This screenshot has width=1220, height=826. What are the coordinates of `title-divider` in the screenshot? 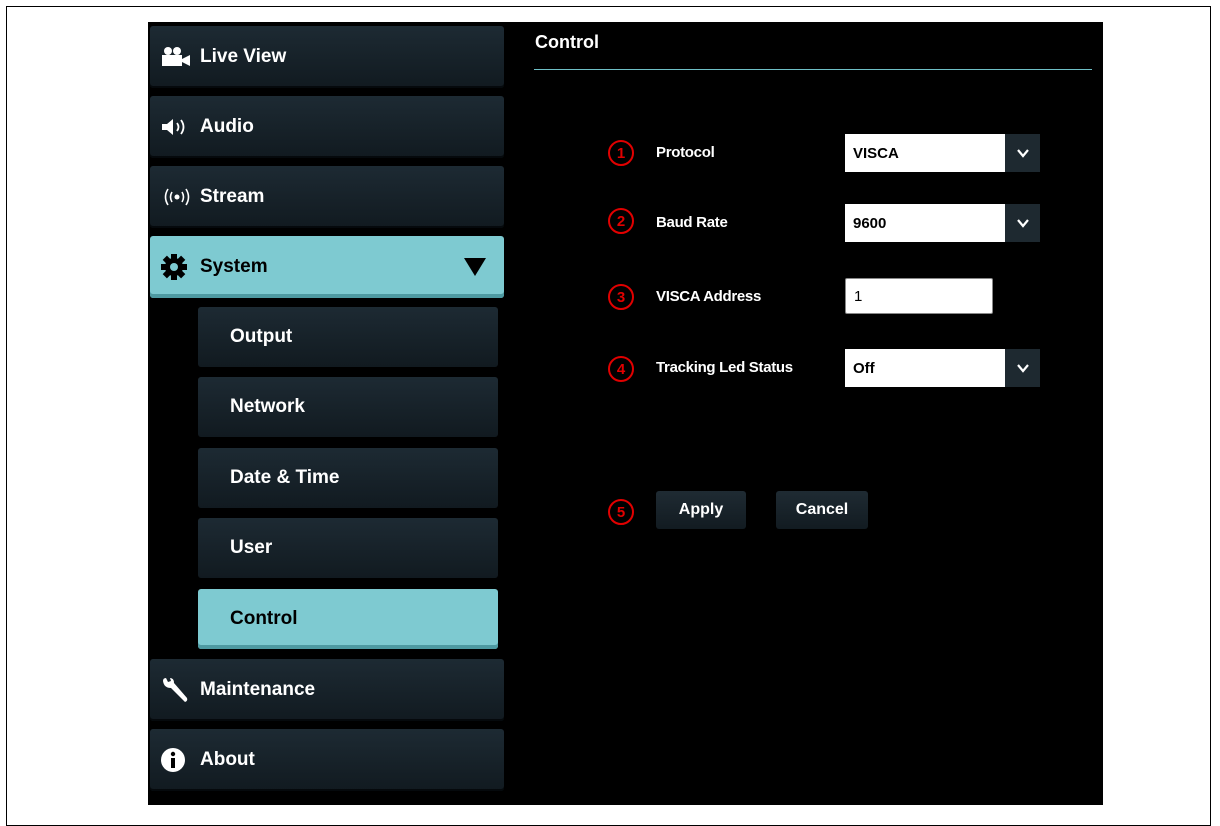 It's located at (813, 69).